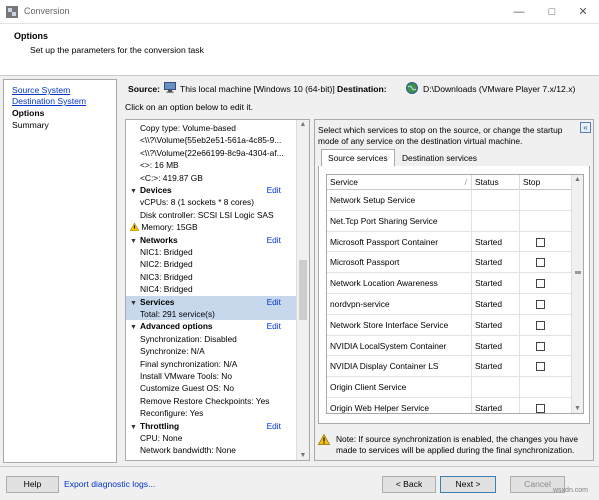 This screenshot has width=599, height=500. I want to click on service-name-cell: Network Setup Service, so click(399, 200).